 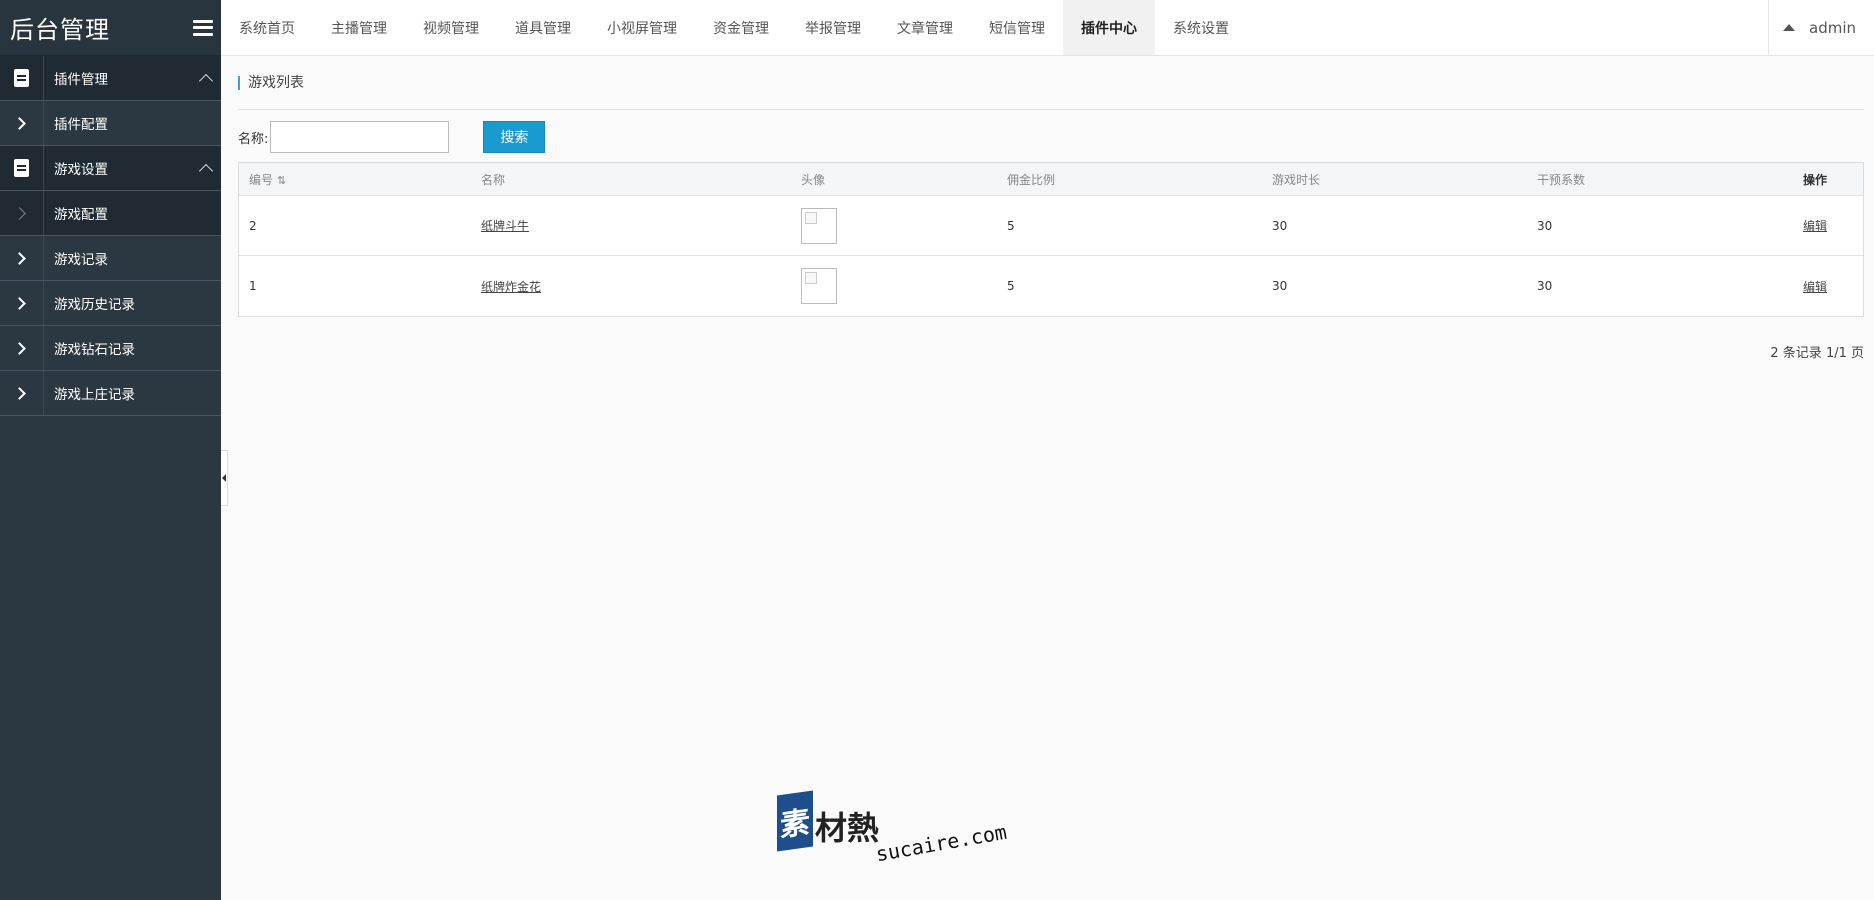 I want to click on search-button: 搜索, so click(x=514, y=137).